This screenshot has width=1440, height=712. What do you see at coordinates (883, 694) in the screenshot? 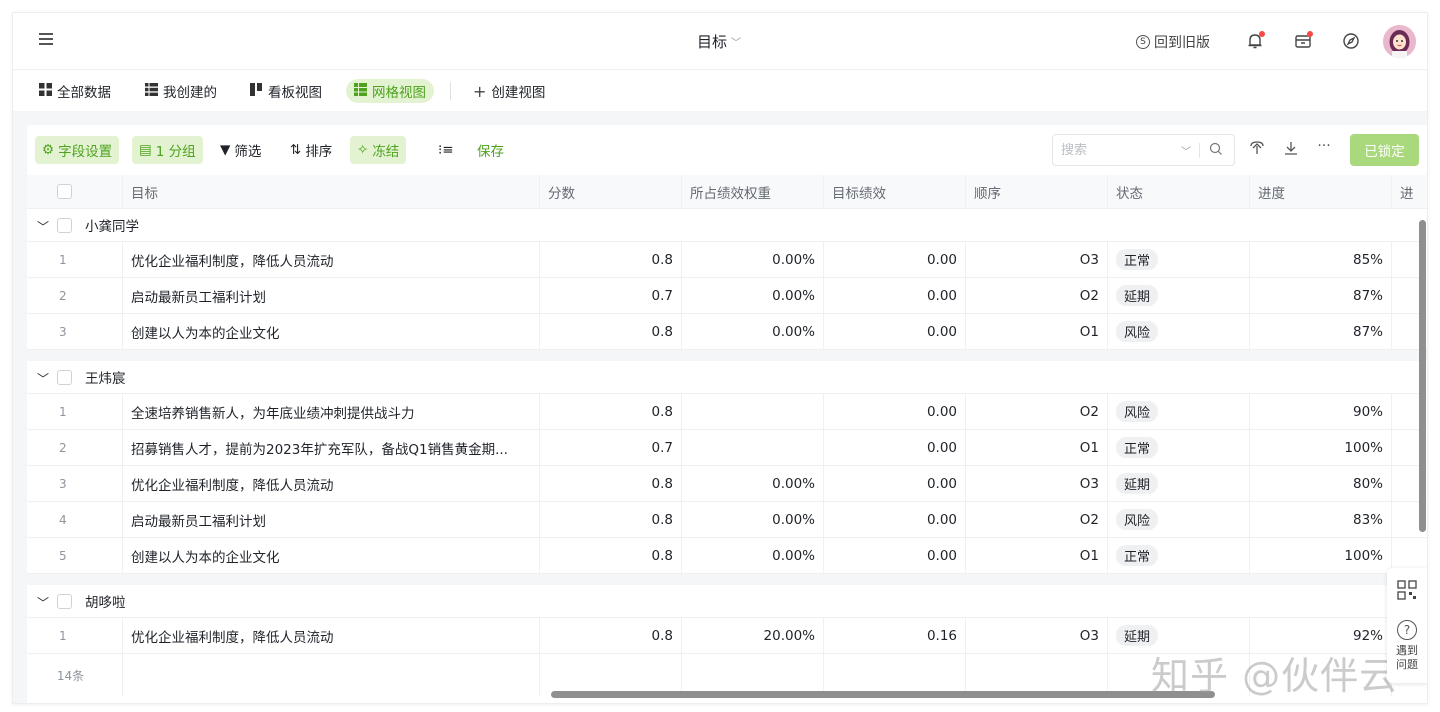
I see `horizontal-scrollbar` at bounding box center [883, 694].